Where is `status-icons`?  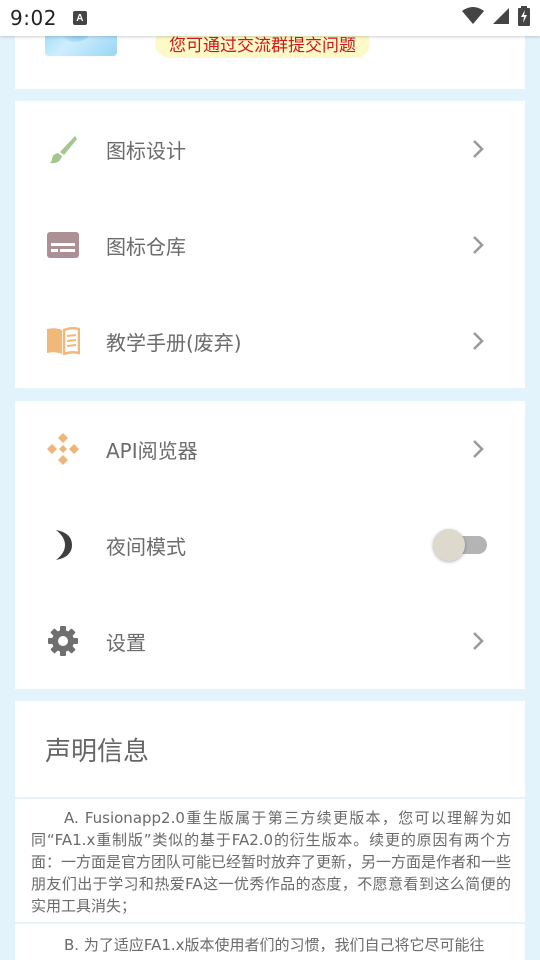
status-icons is located at coordinates (496, 18).